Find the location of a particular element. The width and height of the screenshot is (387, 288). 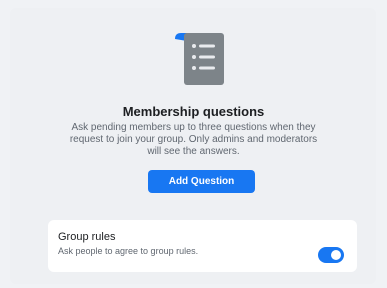

document-list-icon is located at coordinates (203, 59).